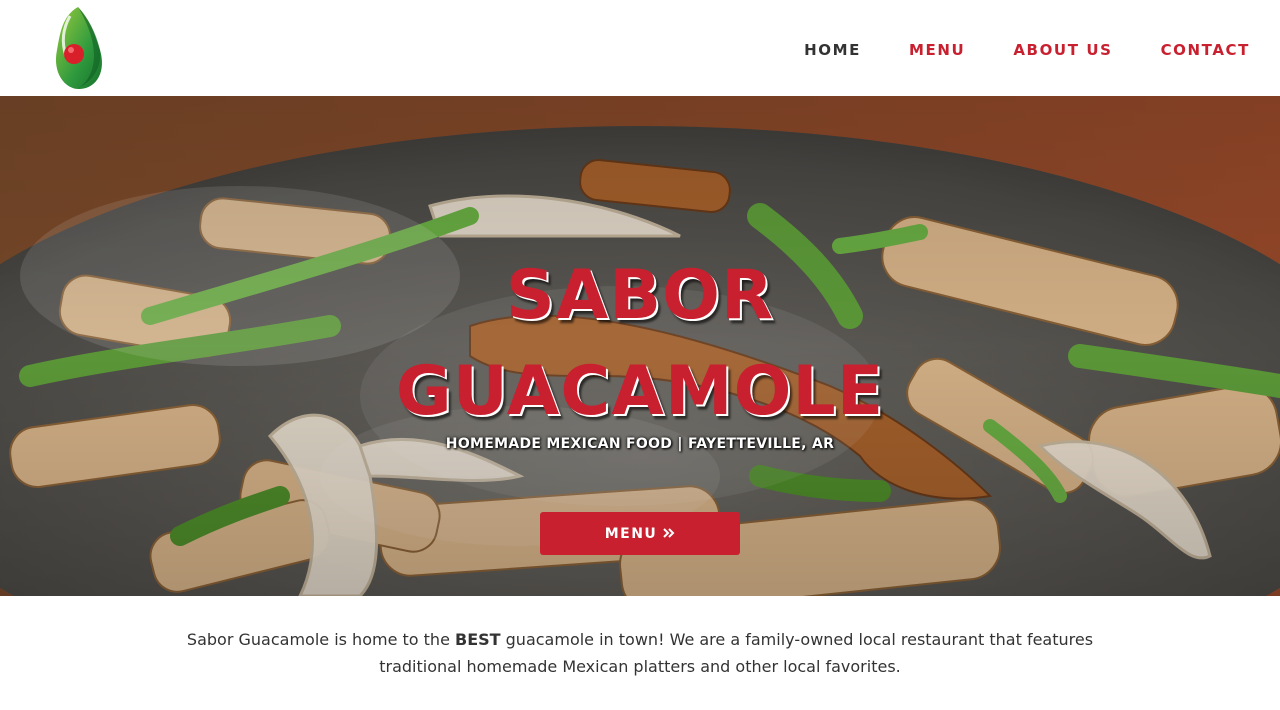  Describe the element at coordinates (631, 533) in the screenshot. I see `hero-menu-button-label: MENU` at that location.